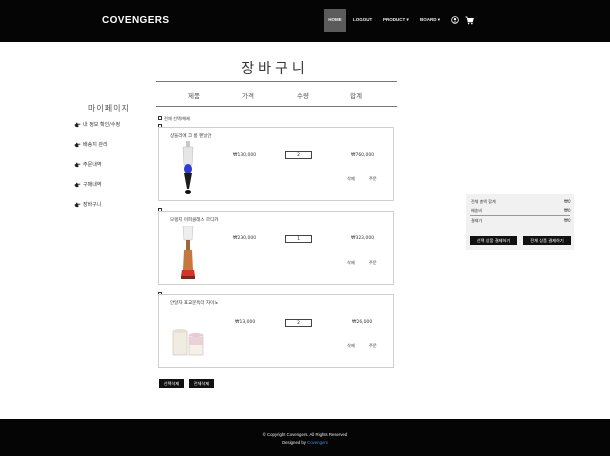 The width and height of the screenshot is (610, 456). I want to click on nav-home-label: HOME, so click(335, 19).